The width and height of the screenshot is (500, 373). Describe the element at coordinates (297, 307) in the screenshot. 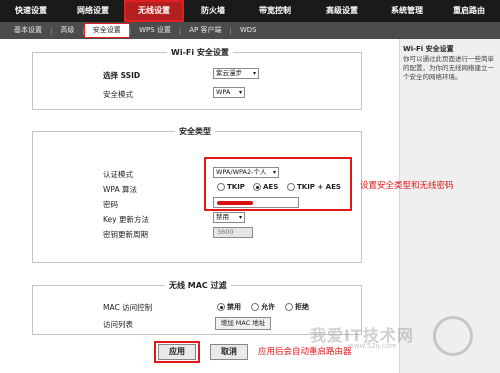

I see `mac-deny-radio: 拒绝` at that location.